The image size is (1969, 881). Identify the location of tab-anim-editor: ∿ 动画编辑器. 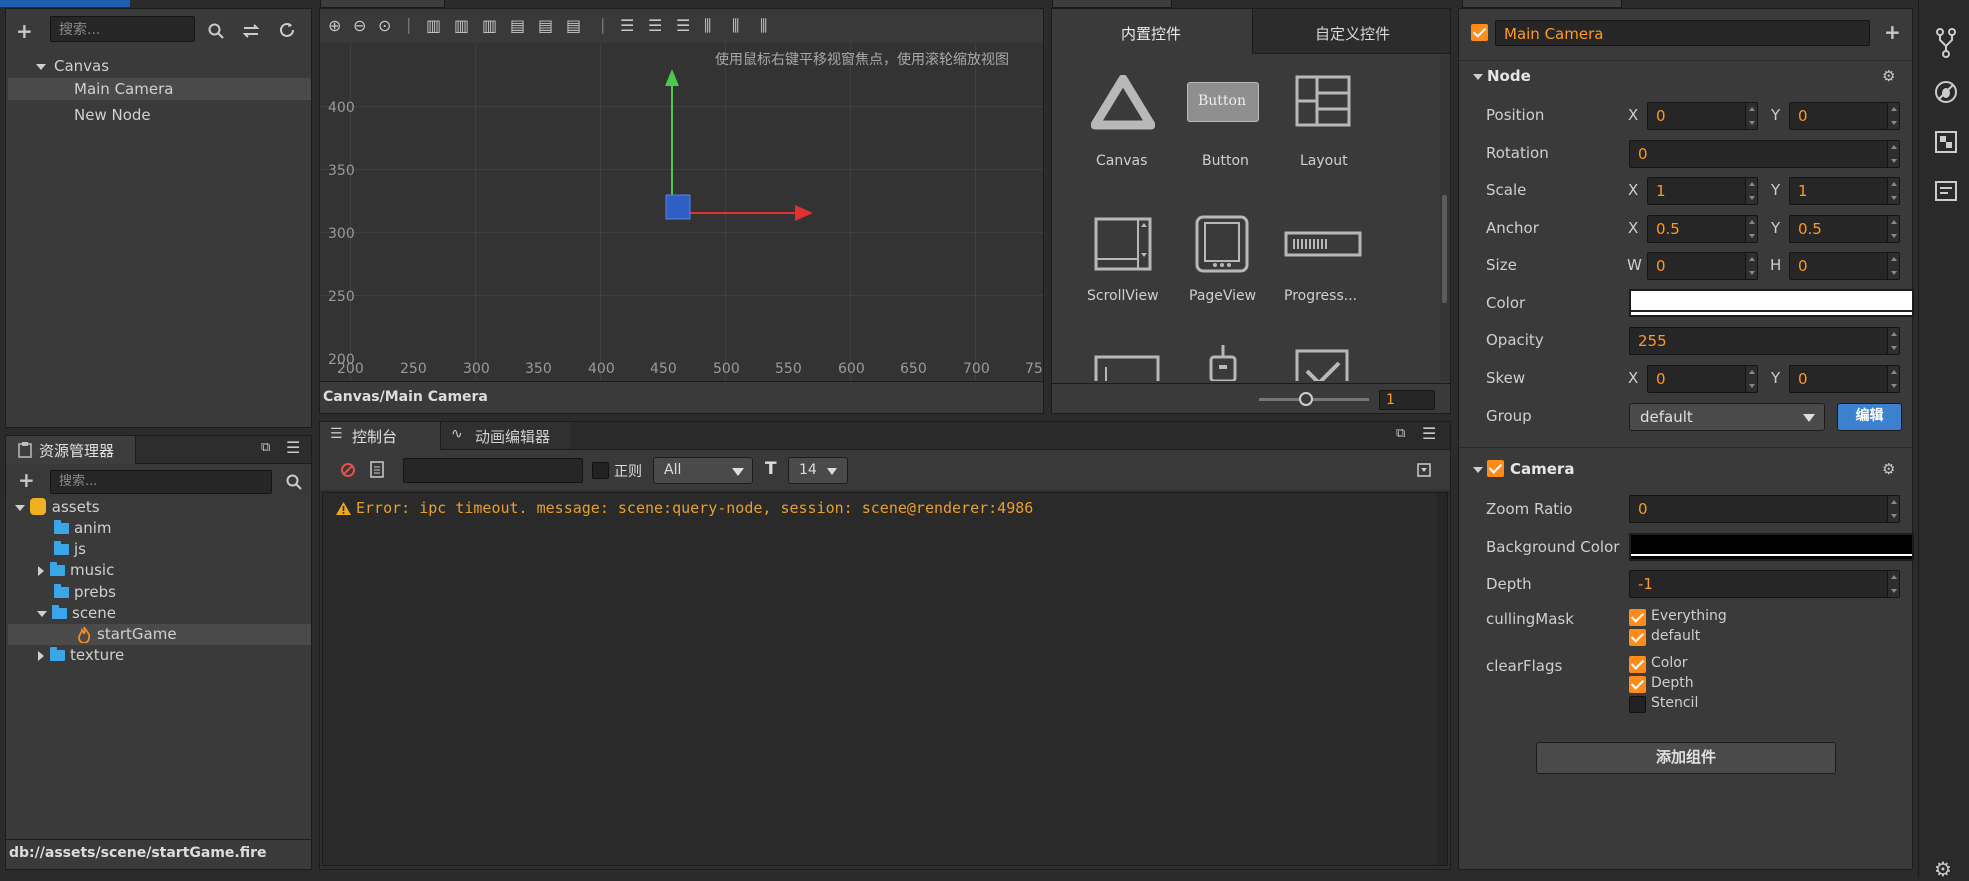
(505, 436).